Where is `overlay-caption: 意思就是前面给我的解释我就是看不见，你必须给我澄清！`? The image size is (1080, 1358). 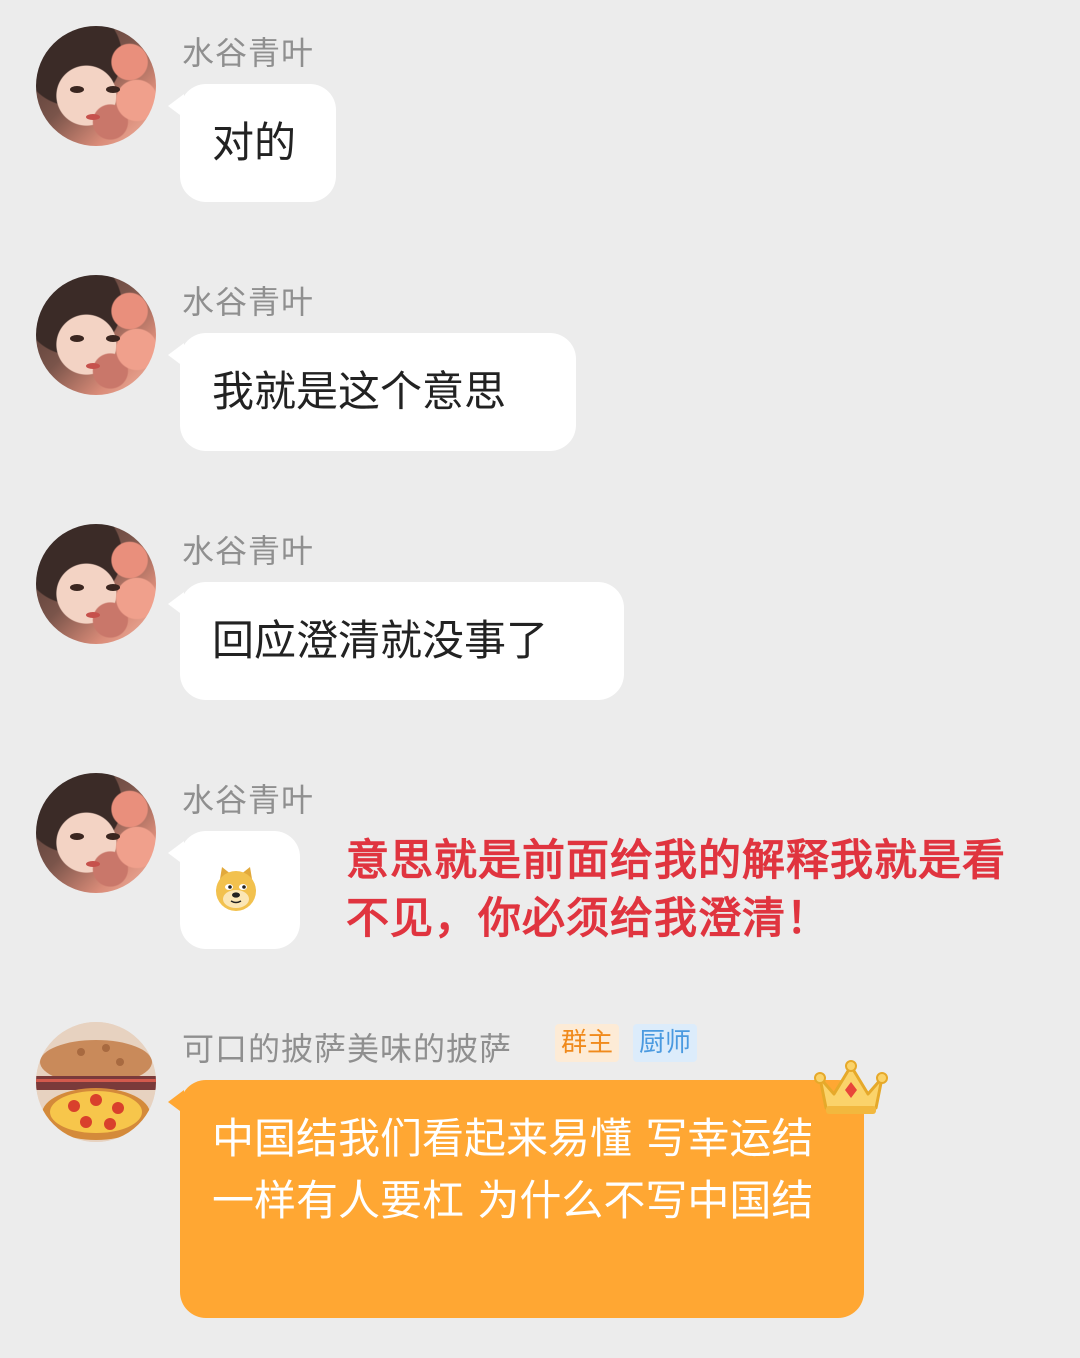 overlay-caption: 意思就是前面给我的解释我就是看不见，你必须给我澄清！ is located at coordinates (676, 890).